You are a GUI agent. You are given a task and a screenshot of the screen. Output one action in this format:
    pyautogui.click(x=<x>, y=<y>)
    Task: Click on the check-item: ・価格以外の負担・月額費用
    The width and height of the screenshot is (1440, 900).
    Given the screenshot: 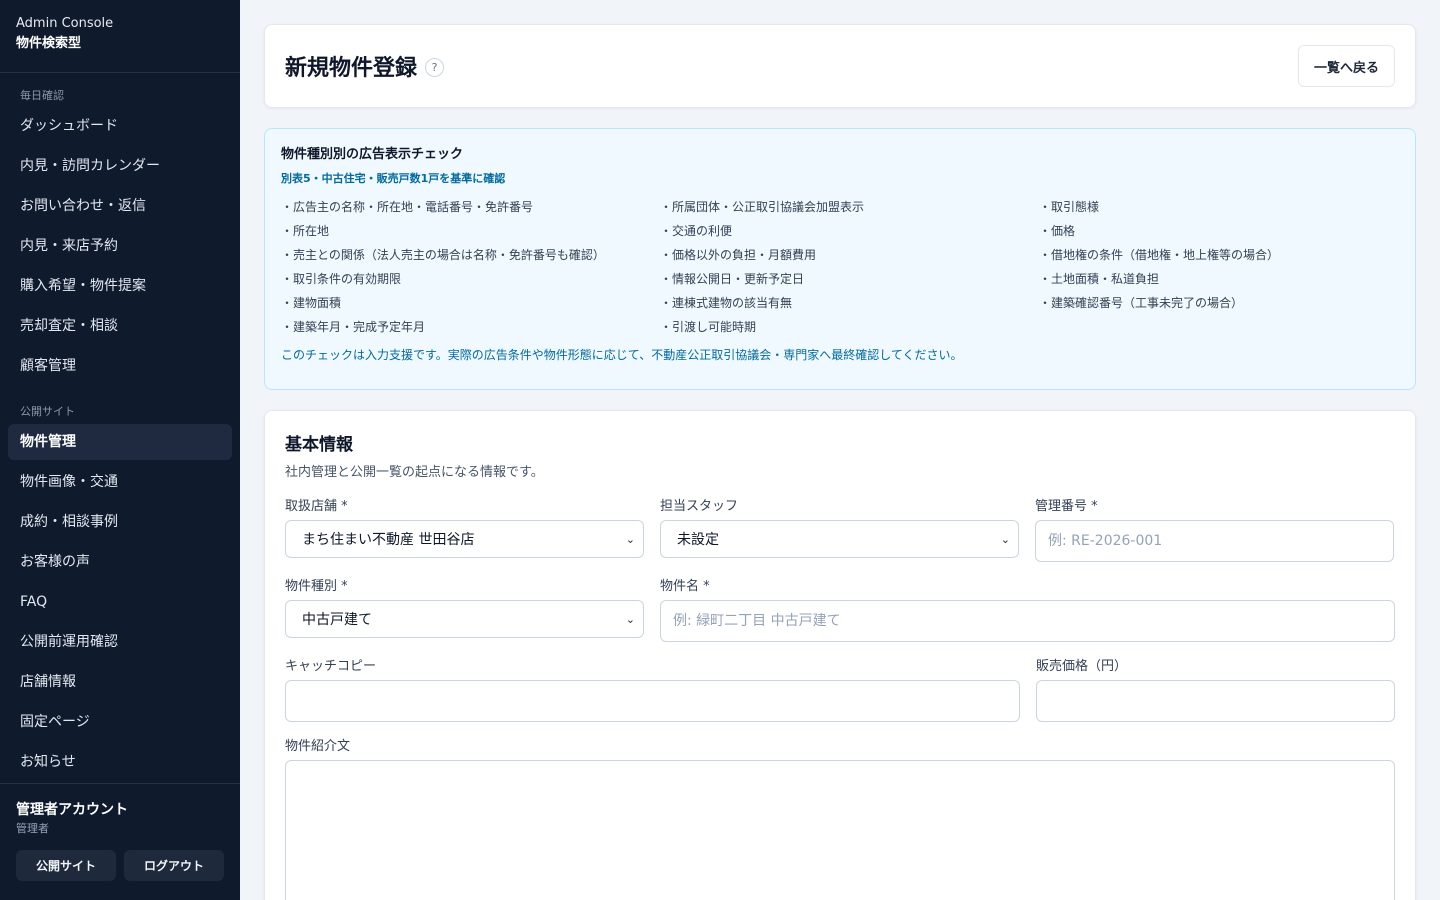 What is the action you would take?
    pyautogui.click(x=738, y=255)
    